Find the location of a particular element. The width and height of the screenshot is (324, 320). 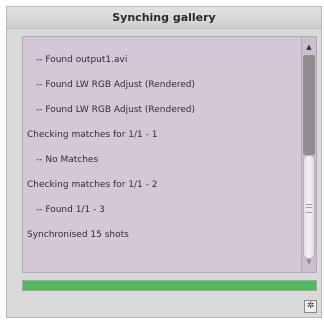

log-line: Checking matches for 1/1 - 2 is located at coordinates (92, 185).